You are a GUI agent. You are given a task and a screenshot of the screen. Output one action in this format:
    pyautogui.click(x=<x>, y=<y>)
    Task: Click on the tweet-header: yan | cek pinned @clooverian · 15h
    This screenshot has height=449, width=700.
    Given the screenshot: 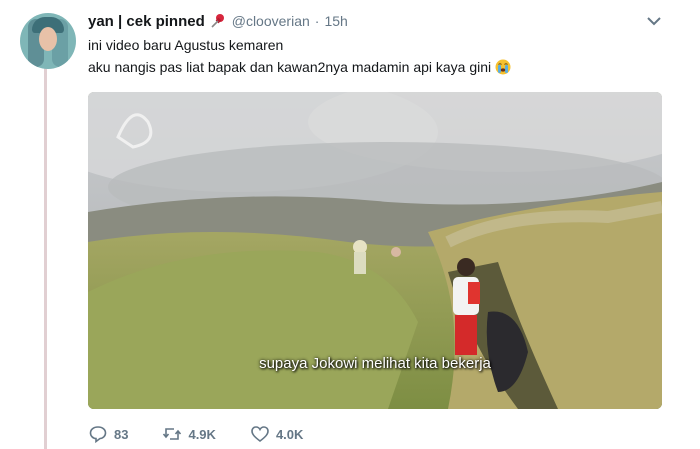 What is the action you would take?
    pyautogui.click(x=218, y=21)
    